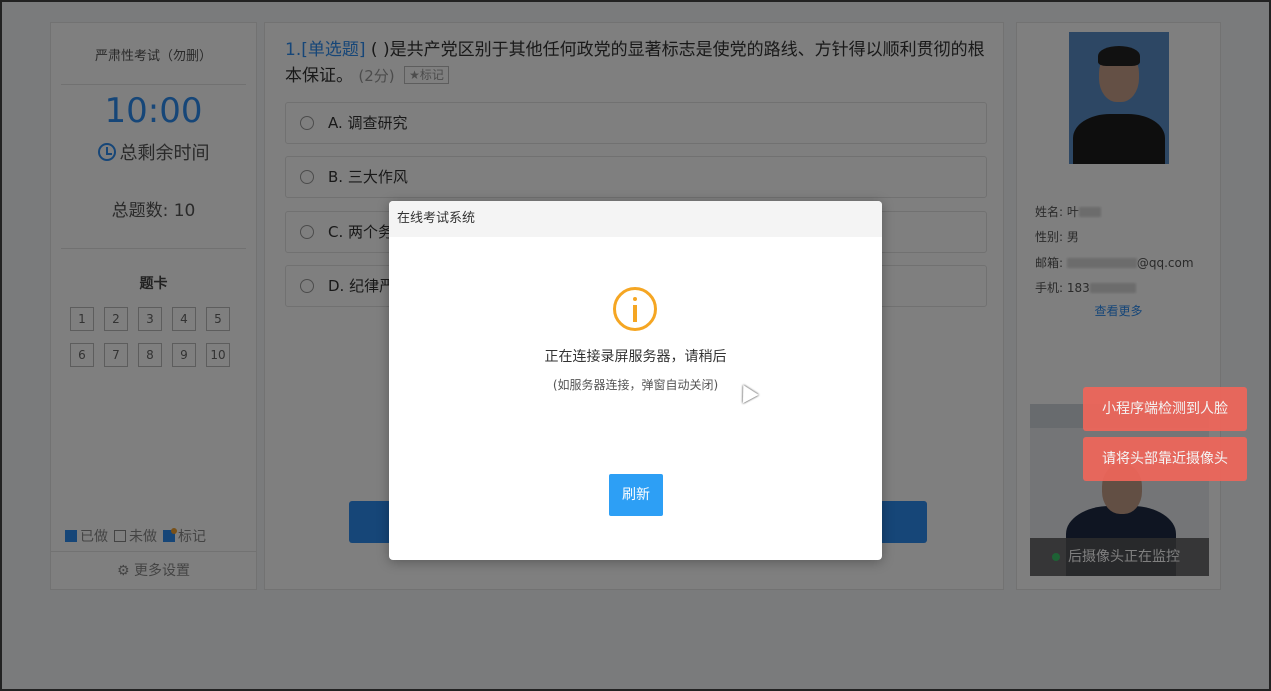 The height and width of the screenshot is (691, 1271). What do you see at coordinates (635, 357) in the screenshot?
I see `dialog-message: 正在连接录屏服务器，请稍后` at bounding box center [635, 357].